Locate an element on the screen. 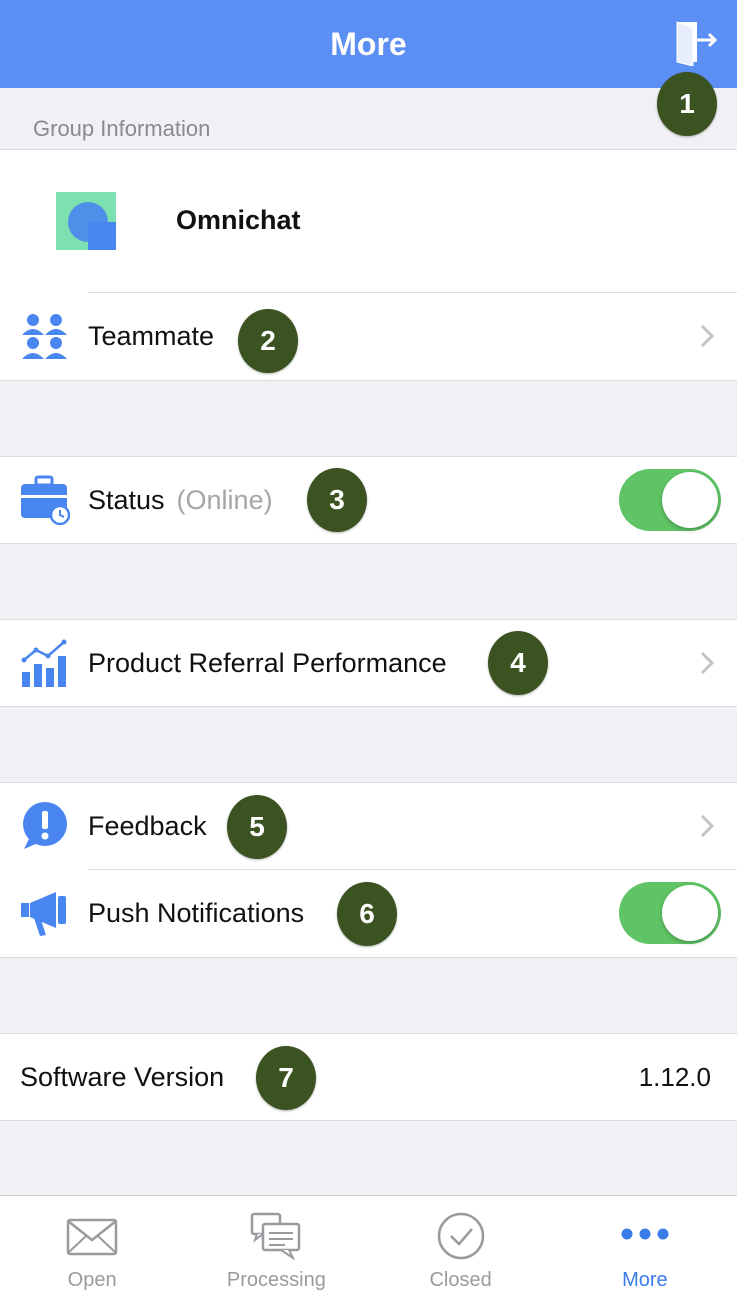  group-name: Omnichat is located at coordinates (238, 220).